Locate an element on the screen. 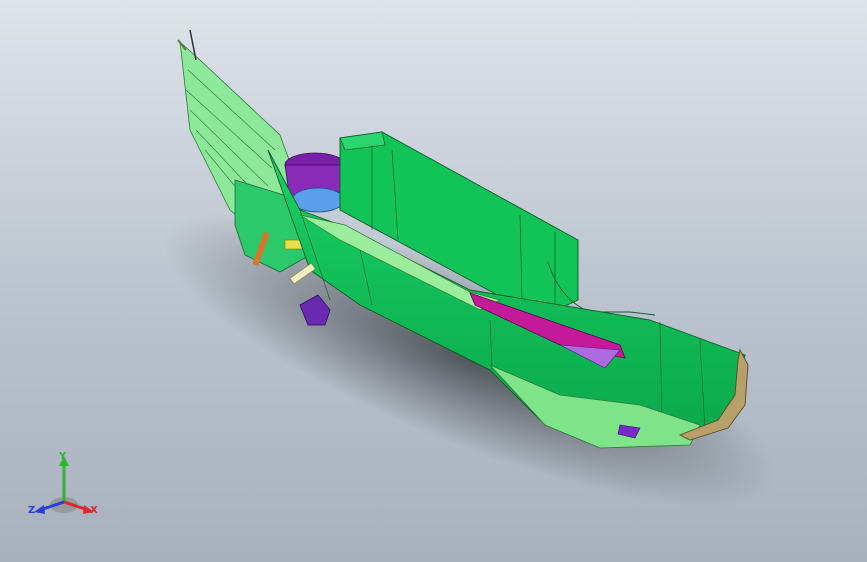  y-axis-label: Y is located at coordinates (63, 456).